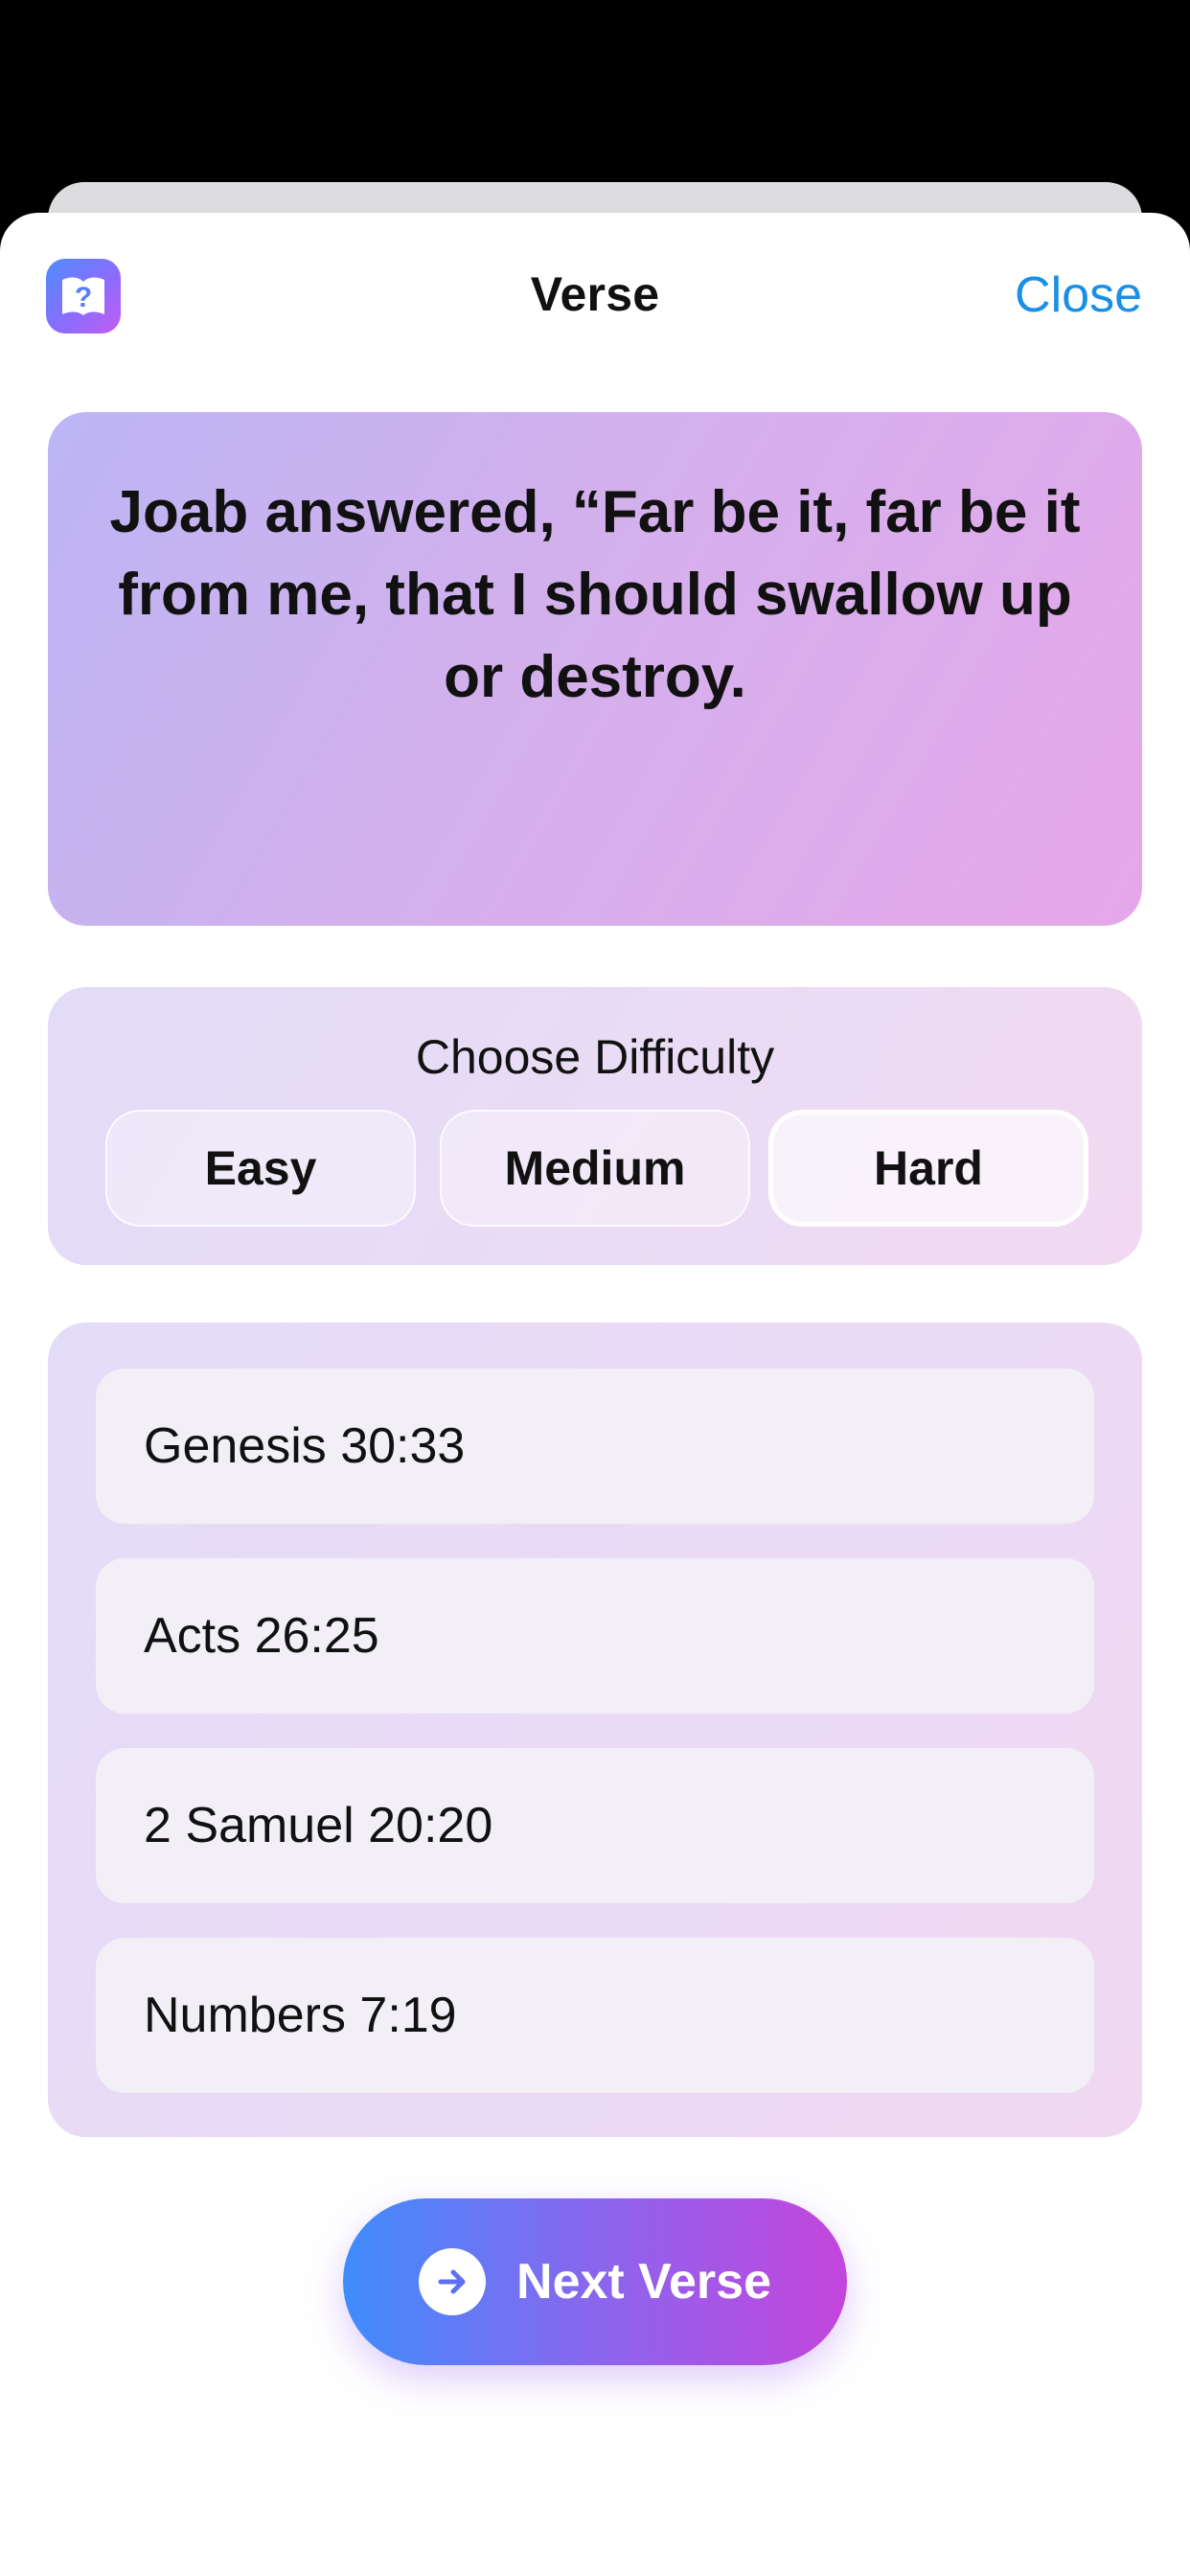 The width and height of the screenshot is (1190, 2576). I want to click on close-button: Close, so click(1078, 295).